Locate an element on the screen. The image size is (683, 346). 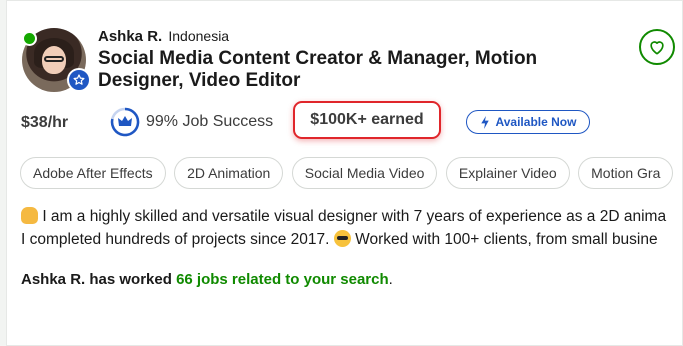
skill-tag: Adobe After Effects is located at coordinates (93, 173).